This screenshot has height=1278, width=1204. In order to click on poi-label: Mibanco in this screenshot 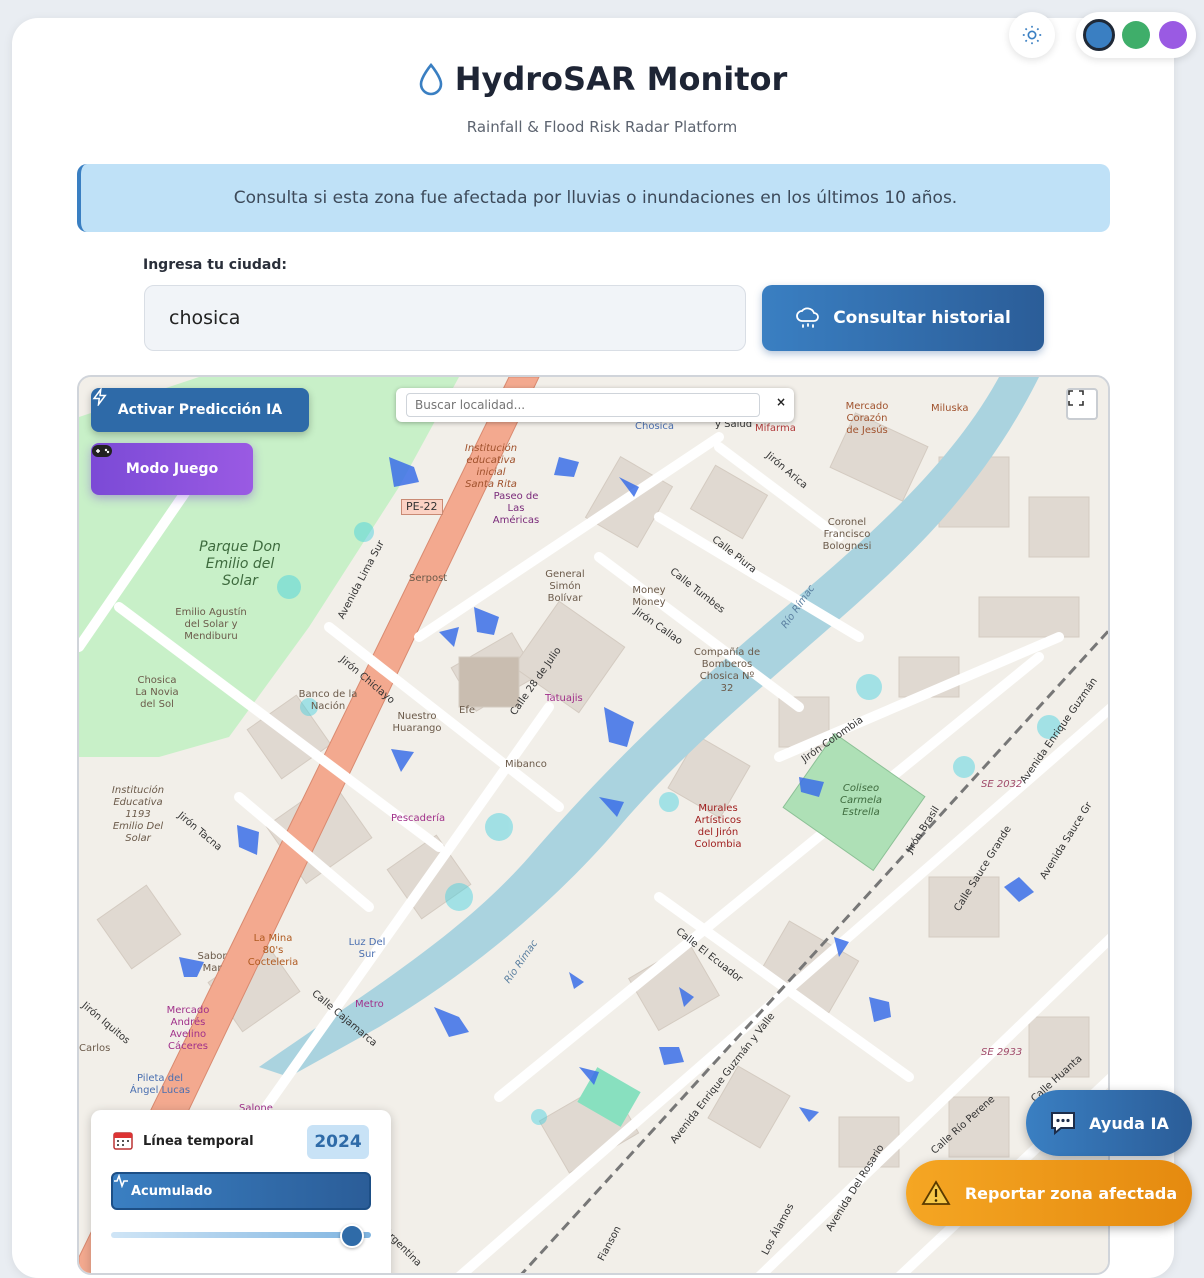, I will do `click(526, 764)`.